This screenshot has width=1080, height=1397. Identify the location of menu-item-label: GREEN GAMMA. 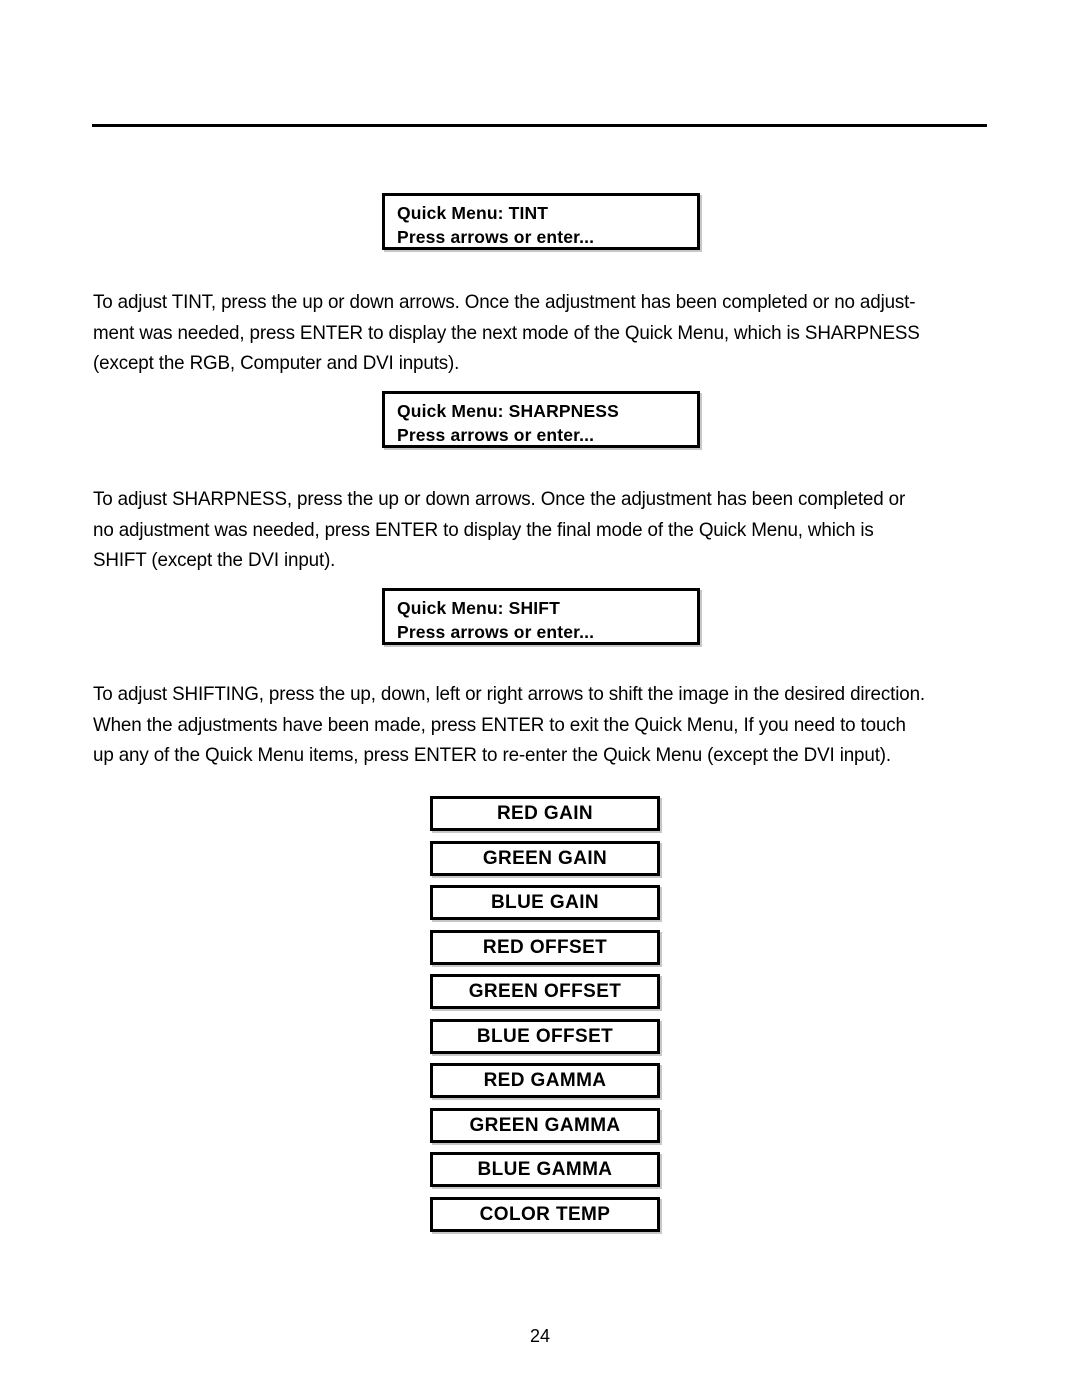
(545, 1125).